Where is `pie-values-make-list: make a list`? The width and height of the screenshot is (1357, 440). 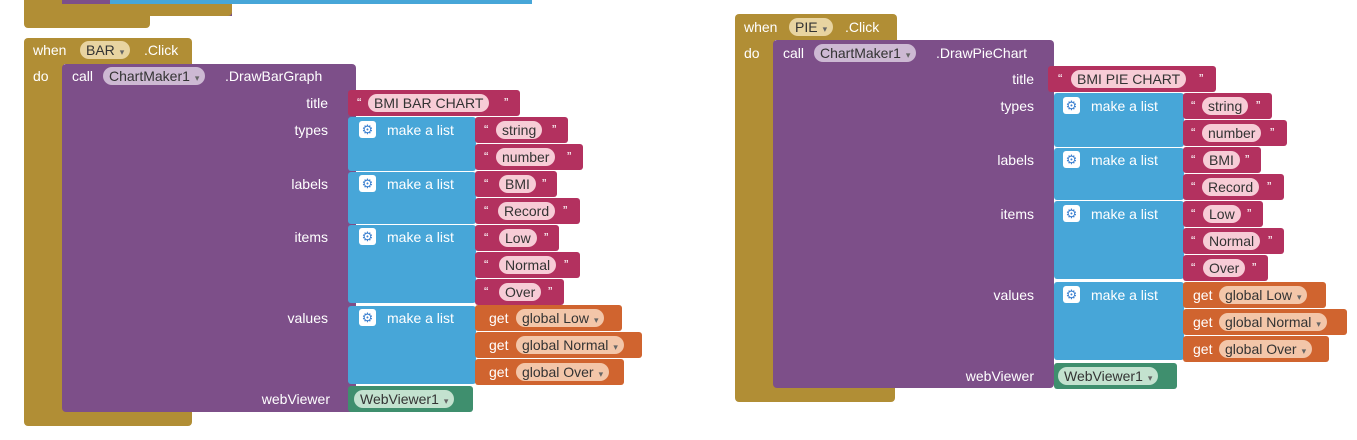 pie-values-make-list: make a list is located at coordinates (1124, 295).